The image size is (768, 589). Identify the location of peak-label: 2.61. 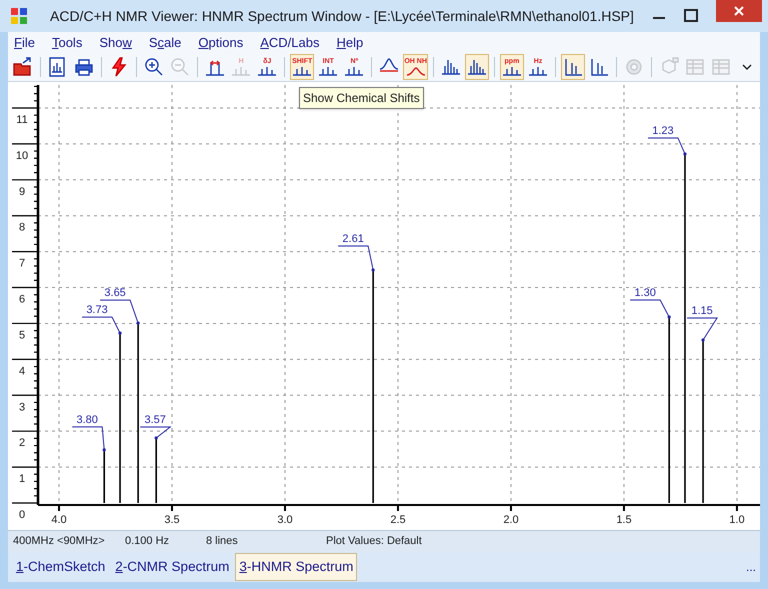
(353, 238).